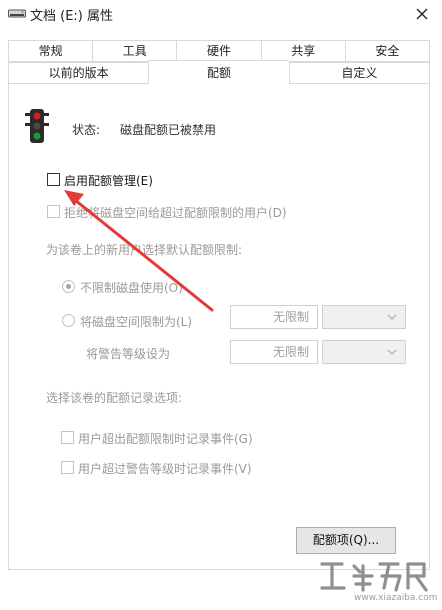 The image size is (442, 610). Describe the element at coordinates (86, 130) in the screenshot. I see `status-label: 状态:` at that location.